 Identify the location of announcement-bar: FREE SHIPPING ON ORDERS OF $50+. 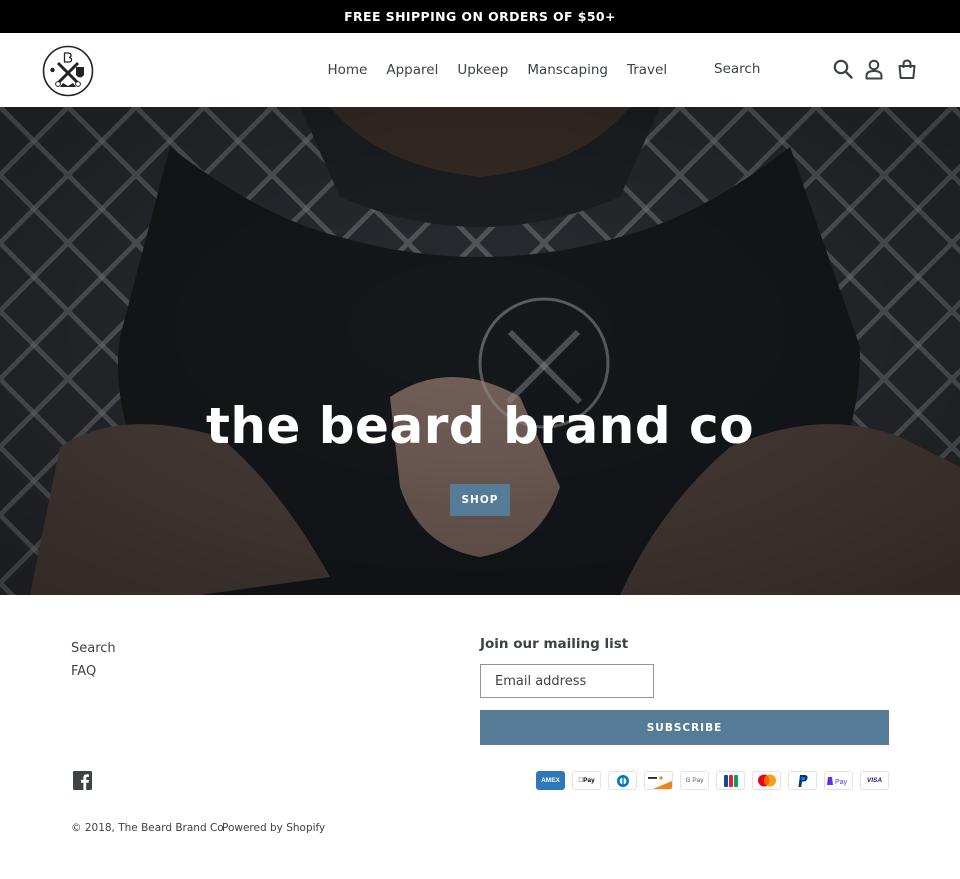
(480, 16).